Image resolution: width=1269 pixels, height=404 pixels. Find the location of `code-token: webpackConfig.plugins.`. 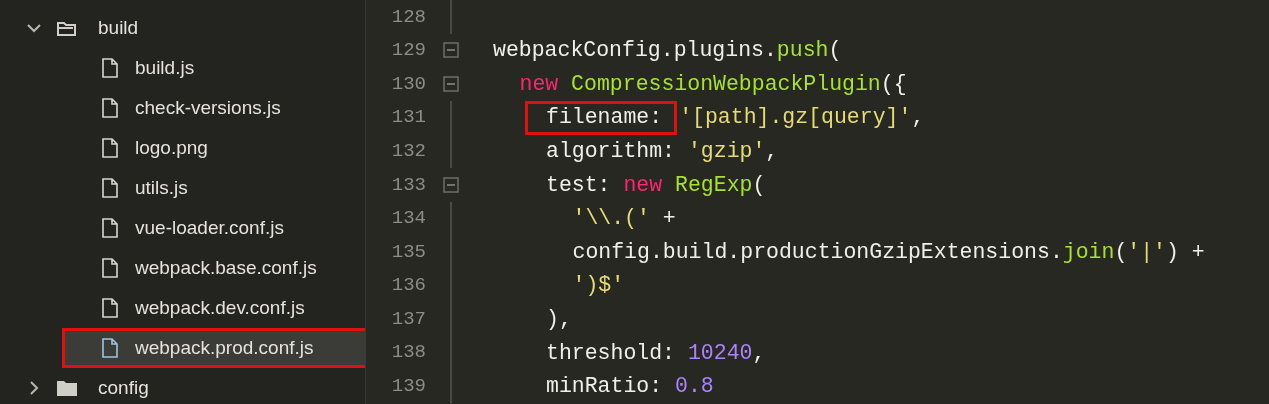

code-token: webpackConfig.plugins. is located at coordinates (635, 51).